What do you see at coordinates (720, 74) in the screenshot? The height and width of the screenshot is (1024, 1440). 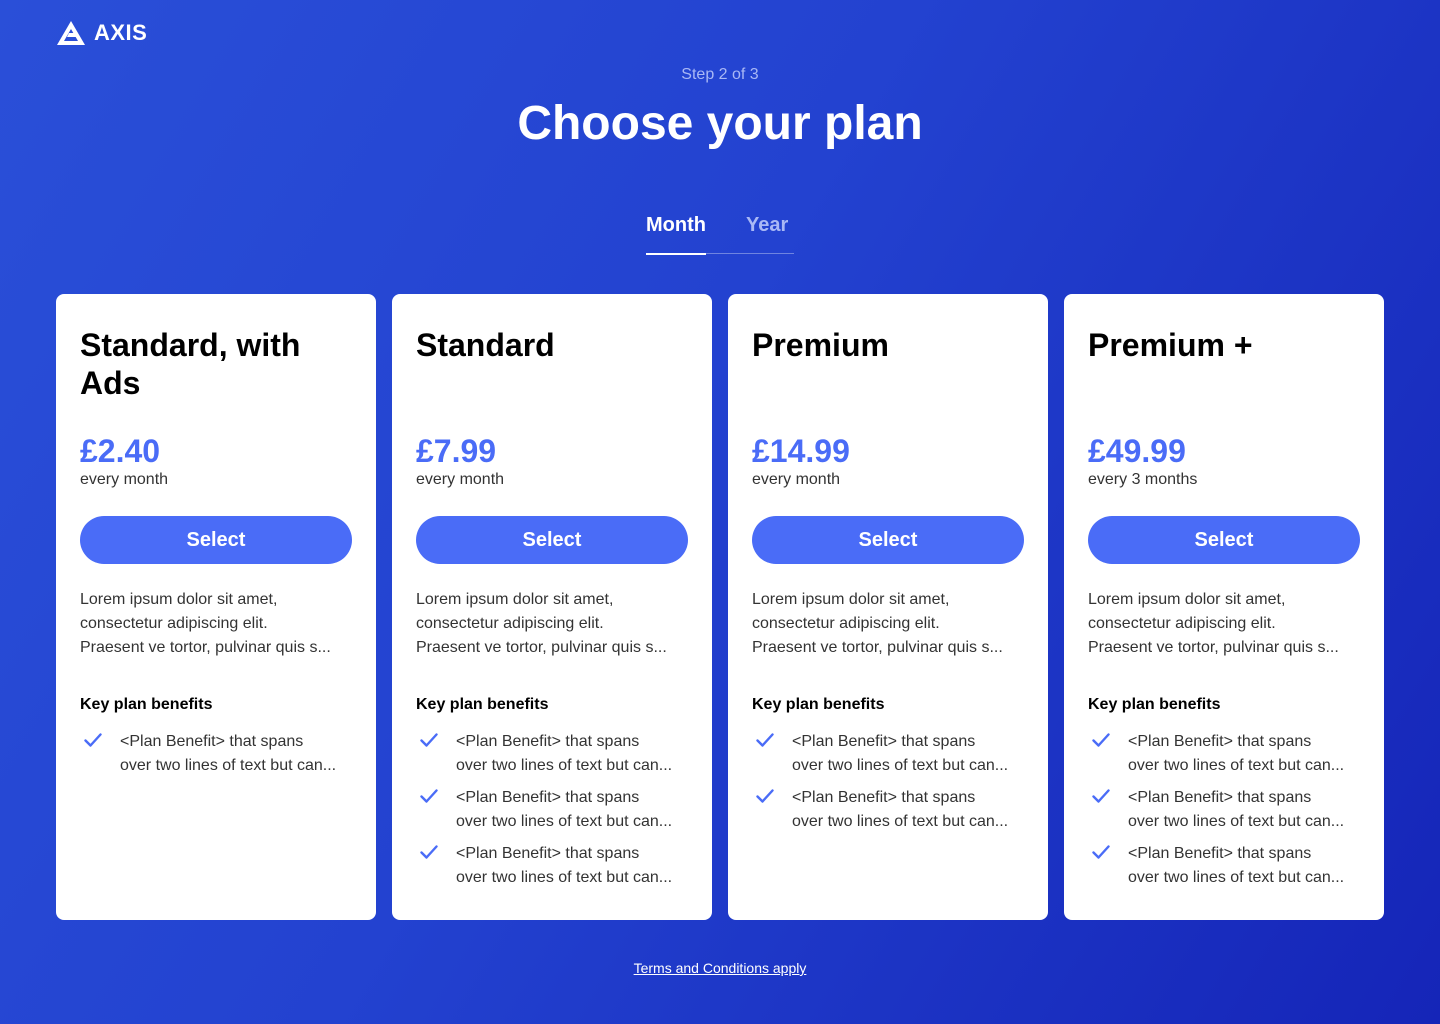 I see `step-indicator: Step 2 of 3` at bounding box center [720, 74].